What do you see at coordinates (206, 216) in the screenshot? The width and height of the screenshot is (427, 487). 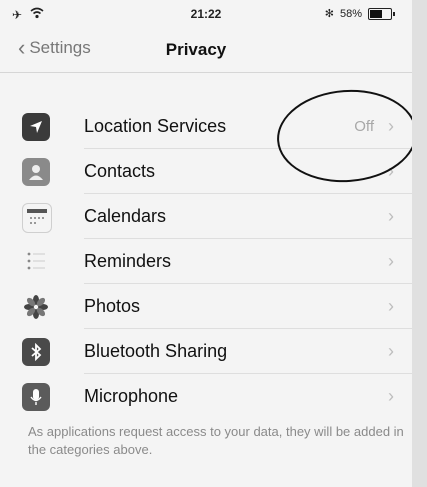 I see `list-item-calendars: Calendars ›` at bounding box center [206, 216].